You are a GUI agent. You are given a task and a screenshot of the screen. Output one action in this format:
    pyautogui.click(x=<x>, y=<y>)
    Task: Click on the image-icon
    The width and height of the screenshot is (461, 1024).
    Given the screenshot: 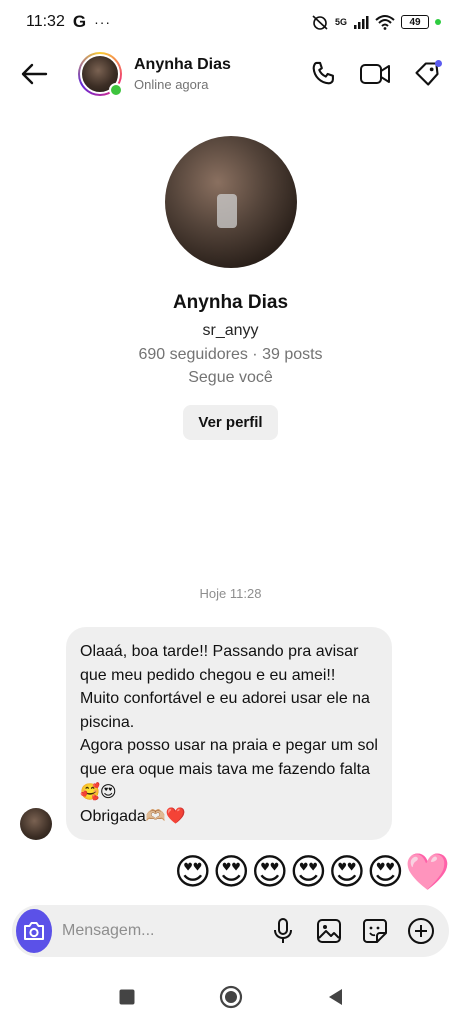 What is the action you would take?
    pyautogui.click(x=329, y=931)
    